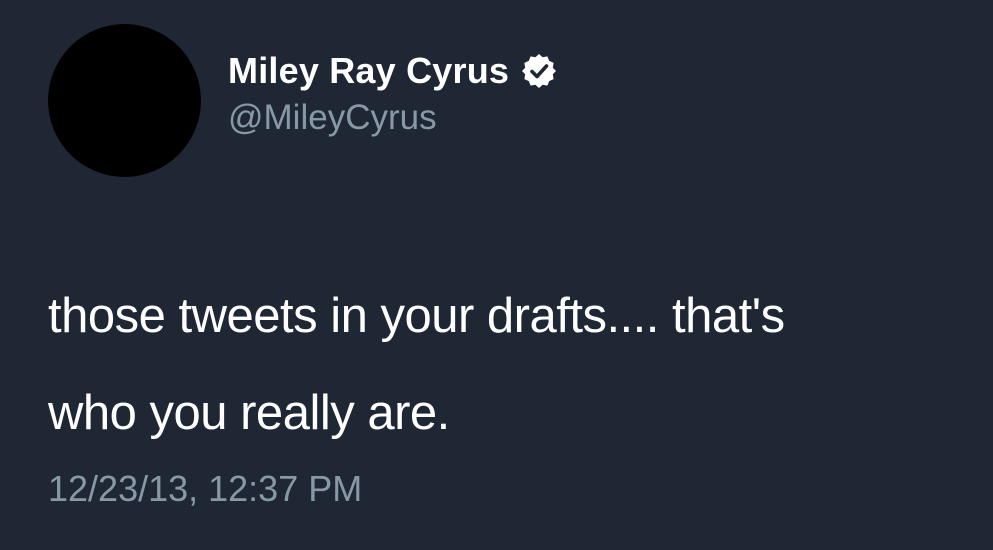 The height and width of the screenshot is (550, 993). Describe the element at coordinates (249, 413) in the screenshot. I see `tweet-text-line-2: who you really are.` at that location.